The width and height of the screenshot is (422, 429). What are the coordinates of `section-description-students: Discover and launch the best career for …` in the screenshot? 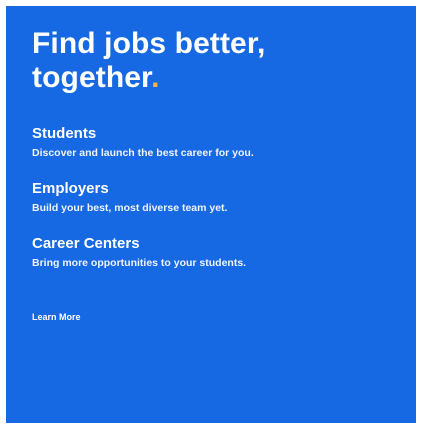 It's located at (143, 153).